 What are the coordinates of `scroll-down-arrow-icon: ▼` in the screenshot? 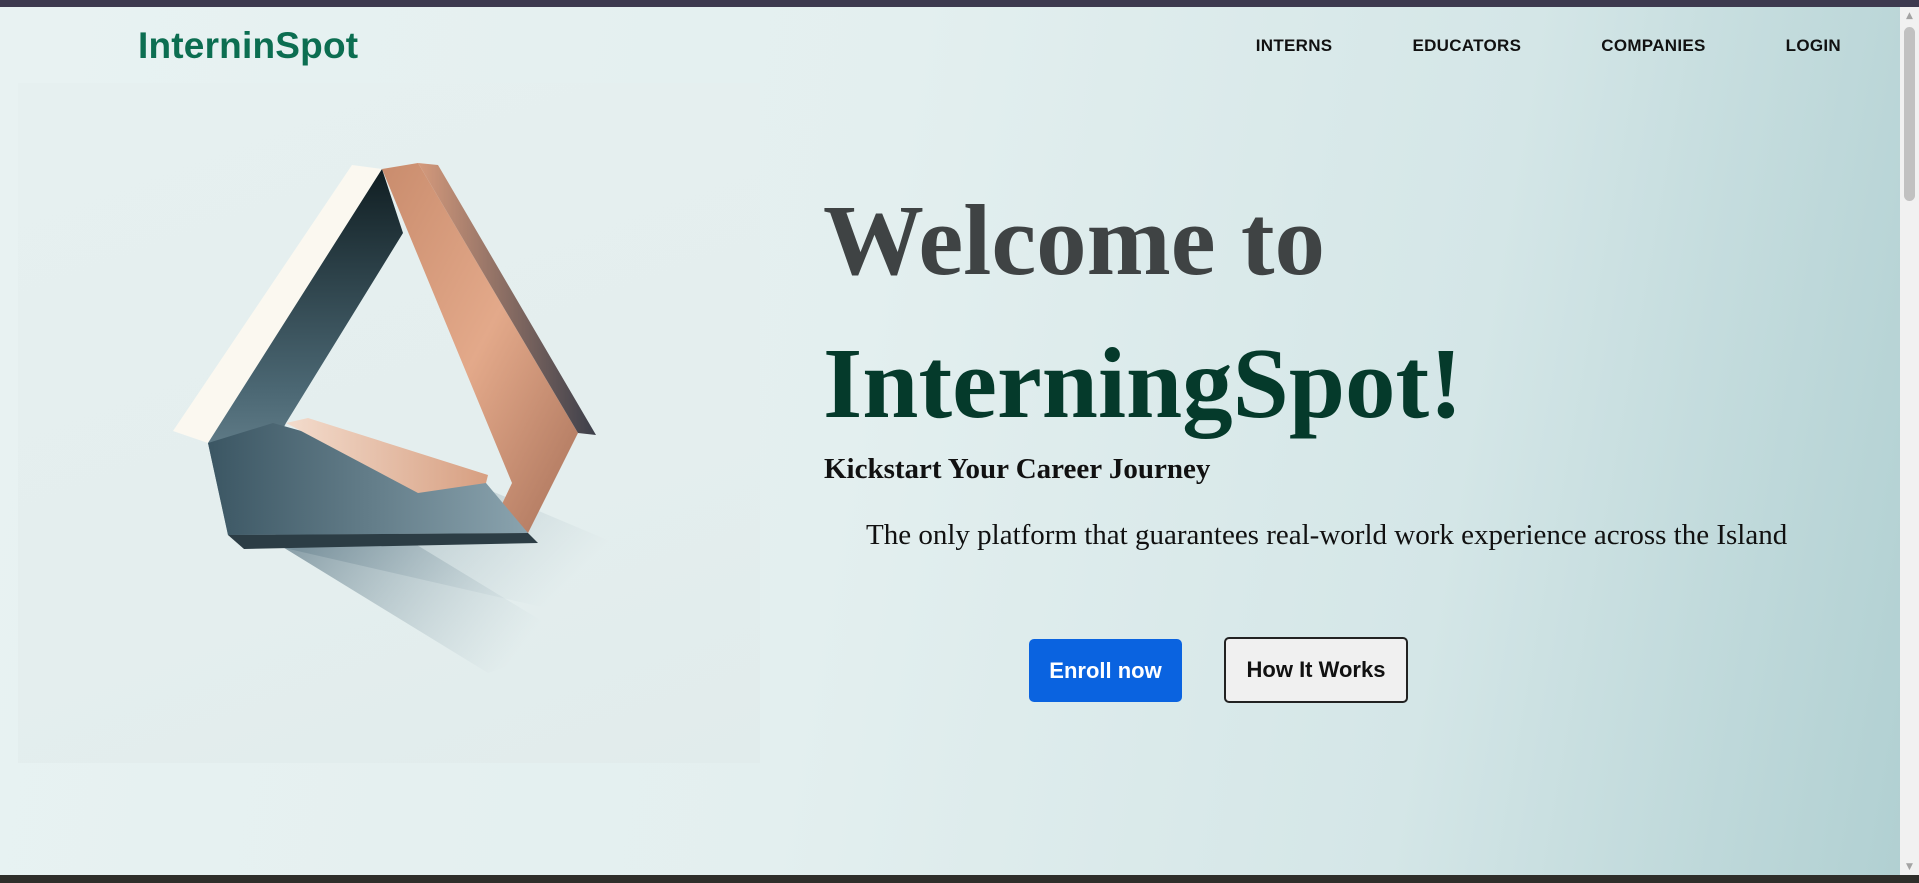 It's located at (1909, 866).